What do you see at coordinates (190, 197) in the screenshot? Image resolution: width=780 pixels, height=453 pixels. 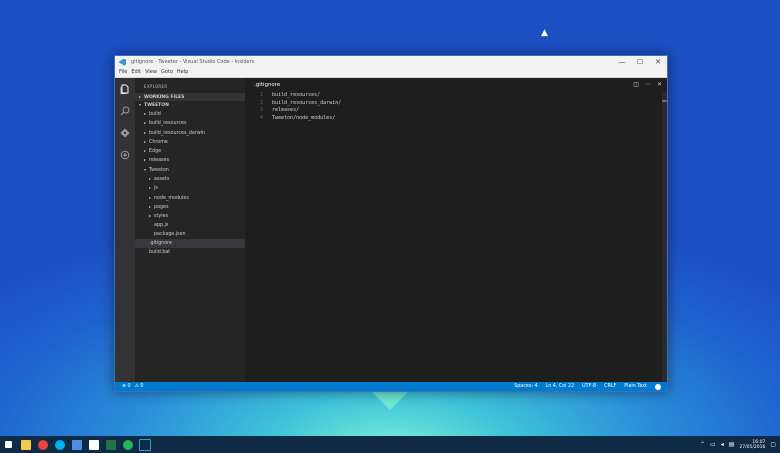 I see `tree-folder-item: ▸ node_modules` at bounding box center [190, 197].